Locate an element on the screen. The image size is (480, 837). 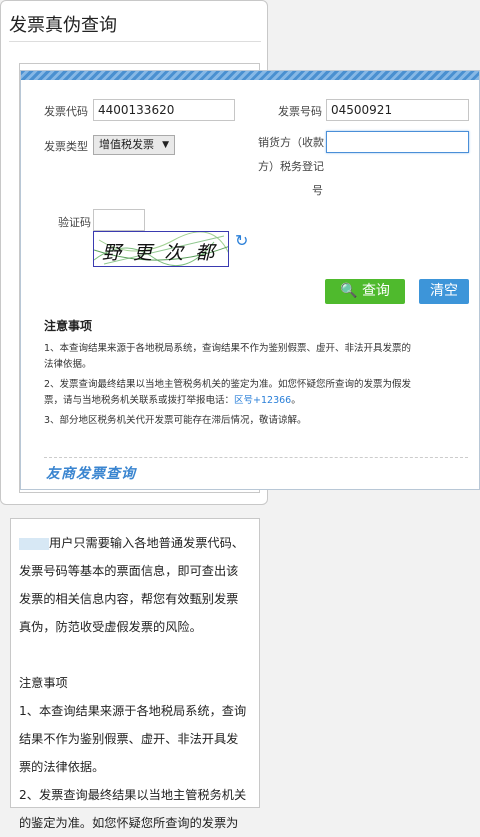
invoice-type-select: 增值税发票 ▼ is located at coordinates (134, 145).